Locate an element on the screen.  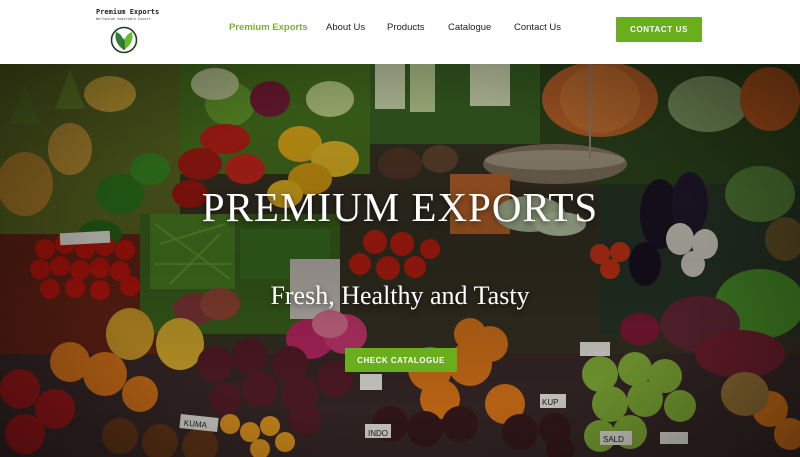
hero-subtitle: Fresh, Healthy and Tasty is located at coordinates (400, 295).